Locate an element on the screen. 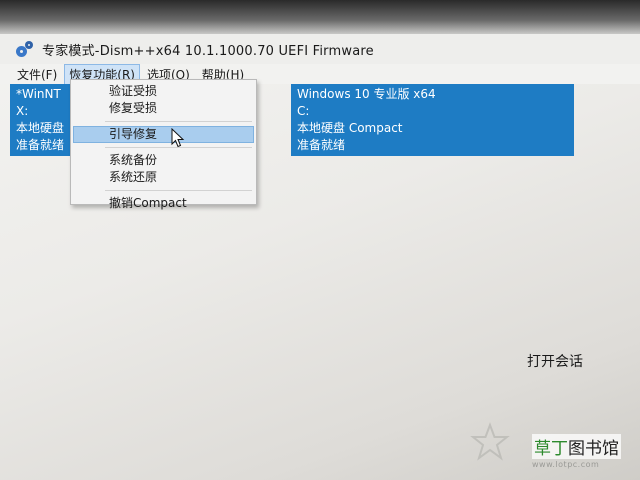 The height and width of the screenshot is (480, 640). menu-file: 文件(F) is located at coordinates (37, 74).